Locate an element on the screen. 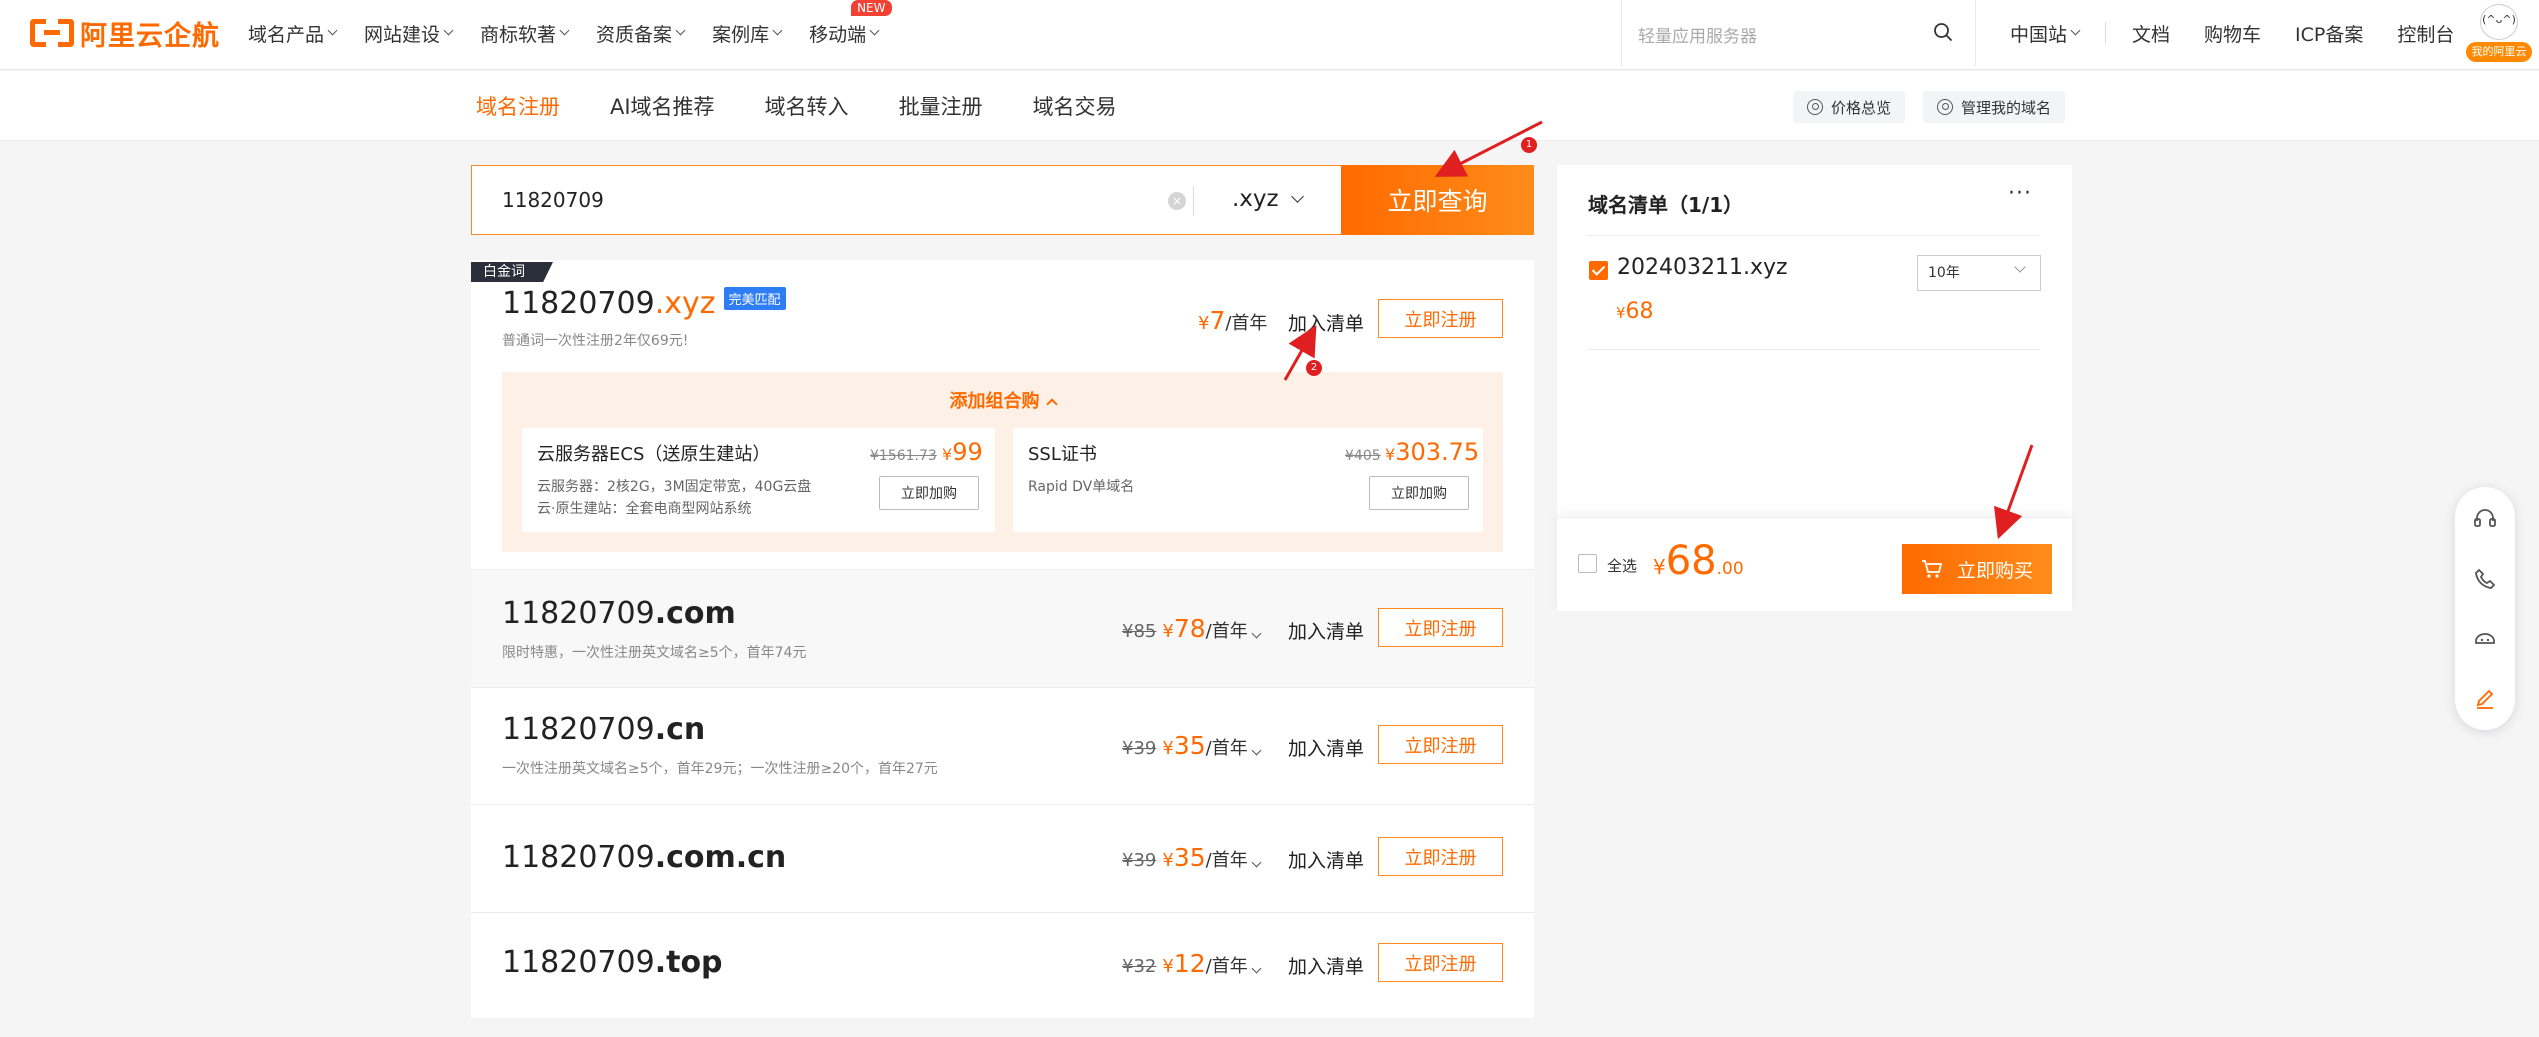 The height and width of the screenshot is (1037, 2539). cart-price-value: 68 is located at coordinates (1639, 311).